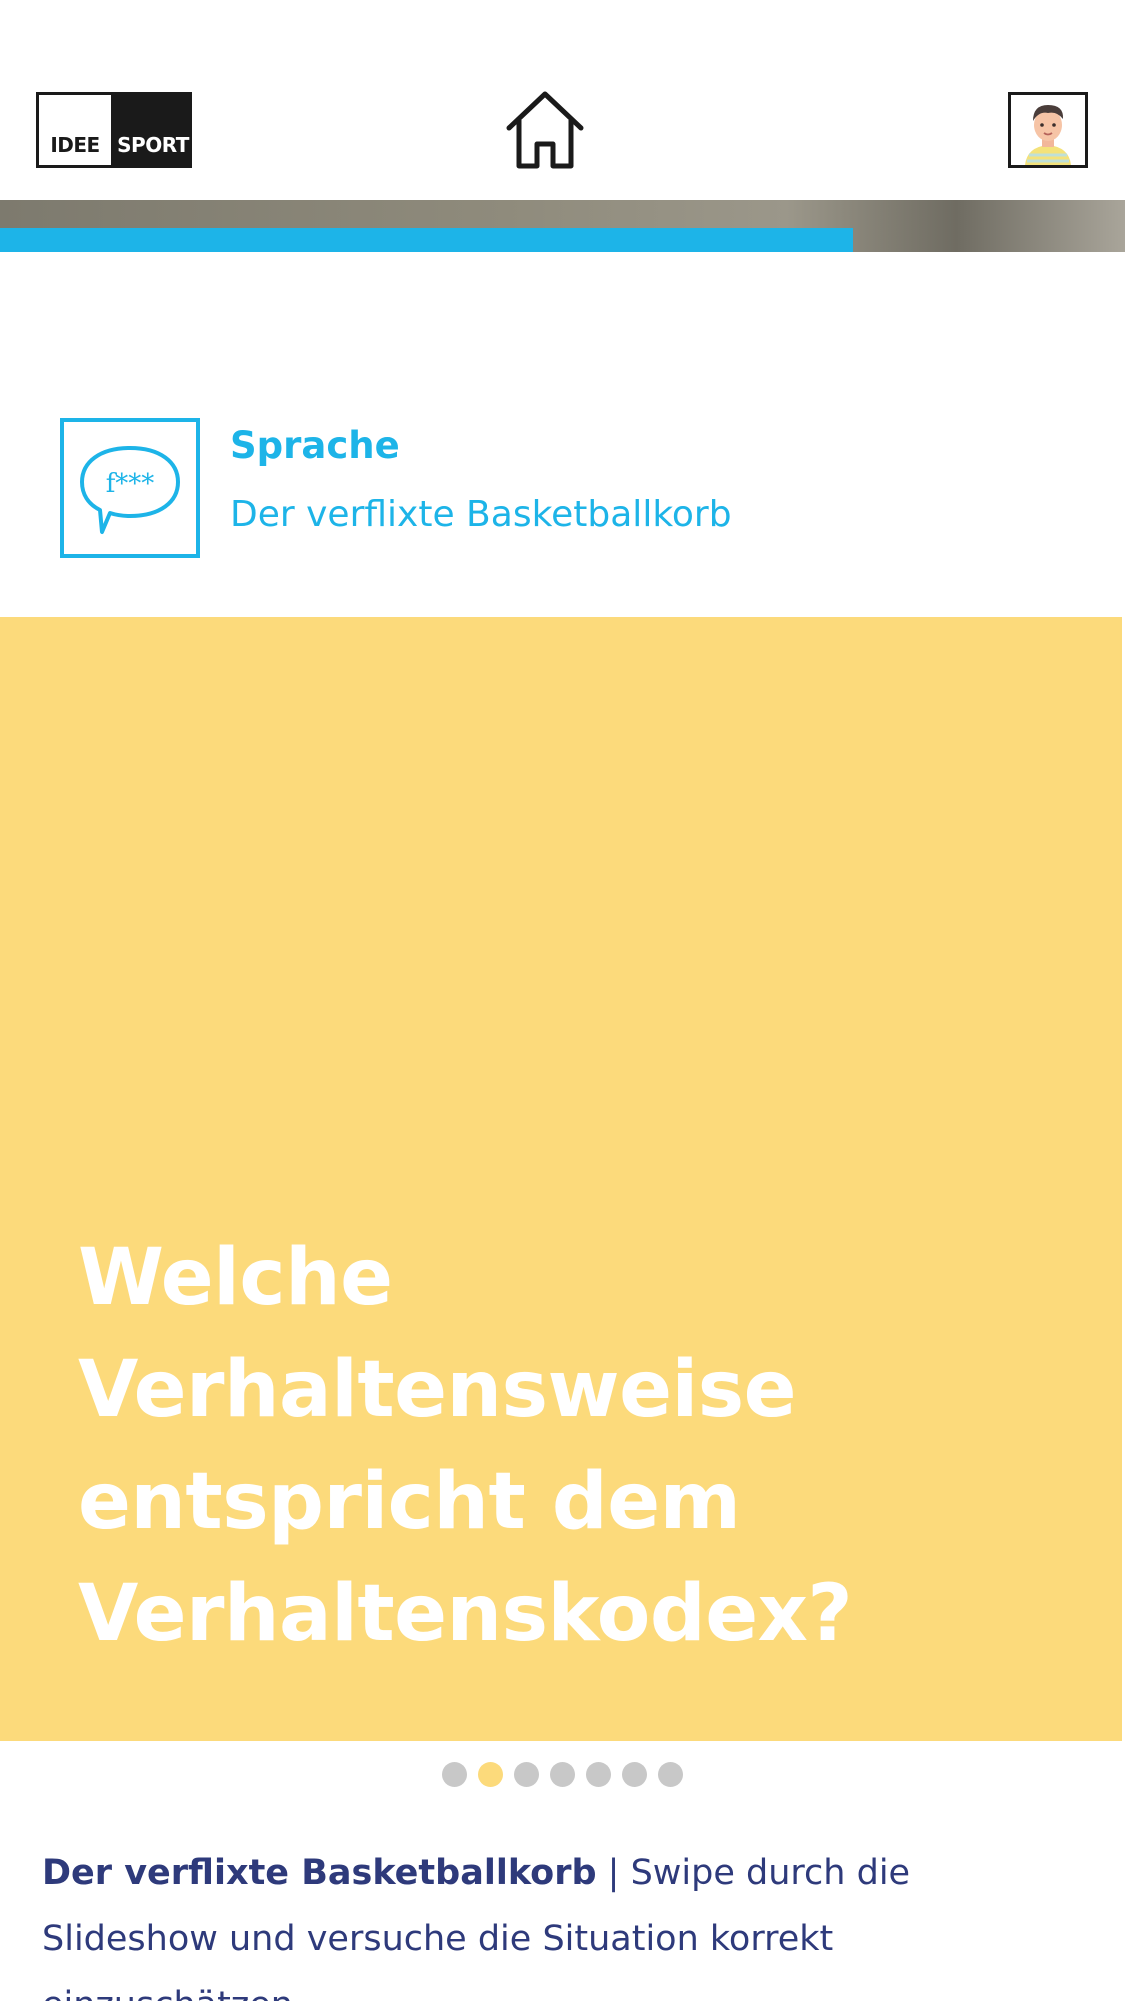 This screenshot has width=1125, height=2001. I want to click on avatar-button, so click(1048, 130).